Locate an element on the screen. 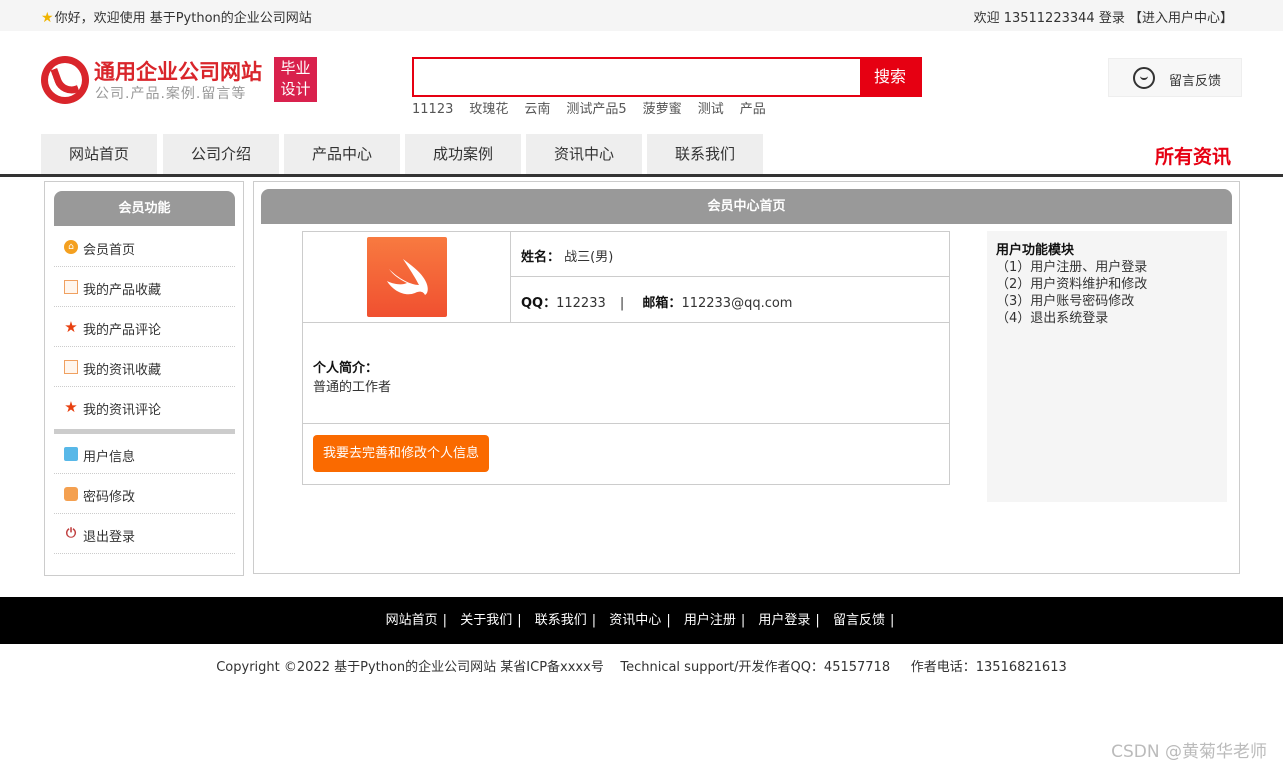 This screenshot has height=767, width=1283. footer-link-news: 资讯中心 is located at coordinates (635, 620).